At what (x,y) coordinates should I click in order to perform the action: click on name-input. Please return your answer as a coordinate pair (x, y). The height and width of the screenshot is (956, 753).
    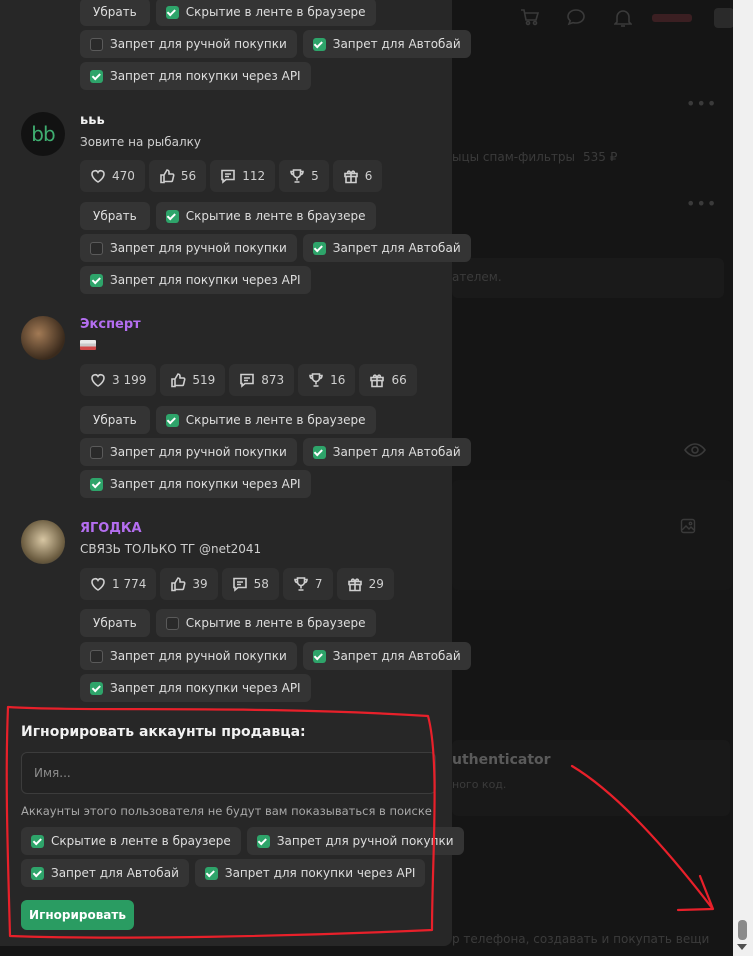
    Looking at the image, I should click on (228, 773).